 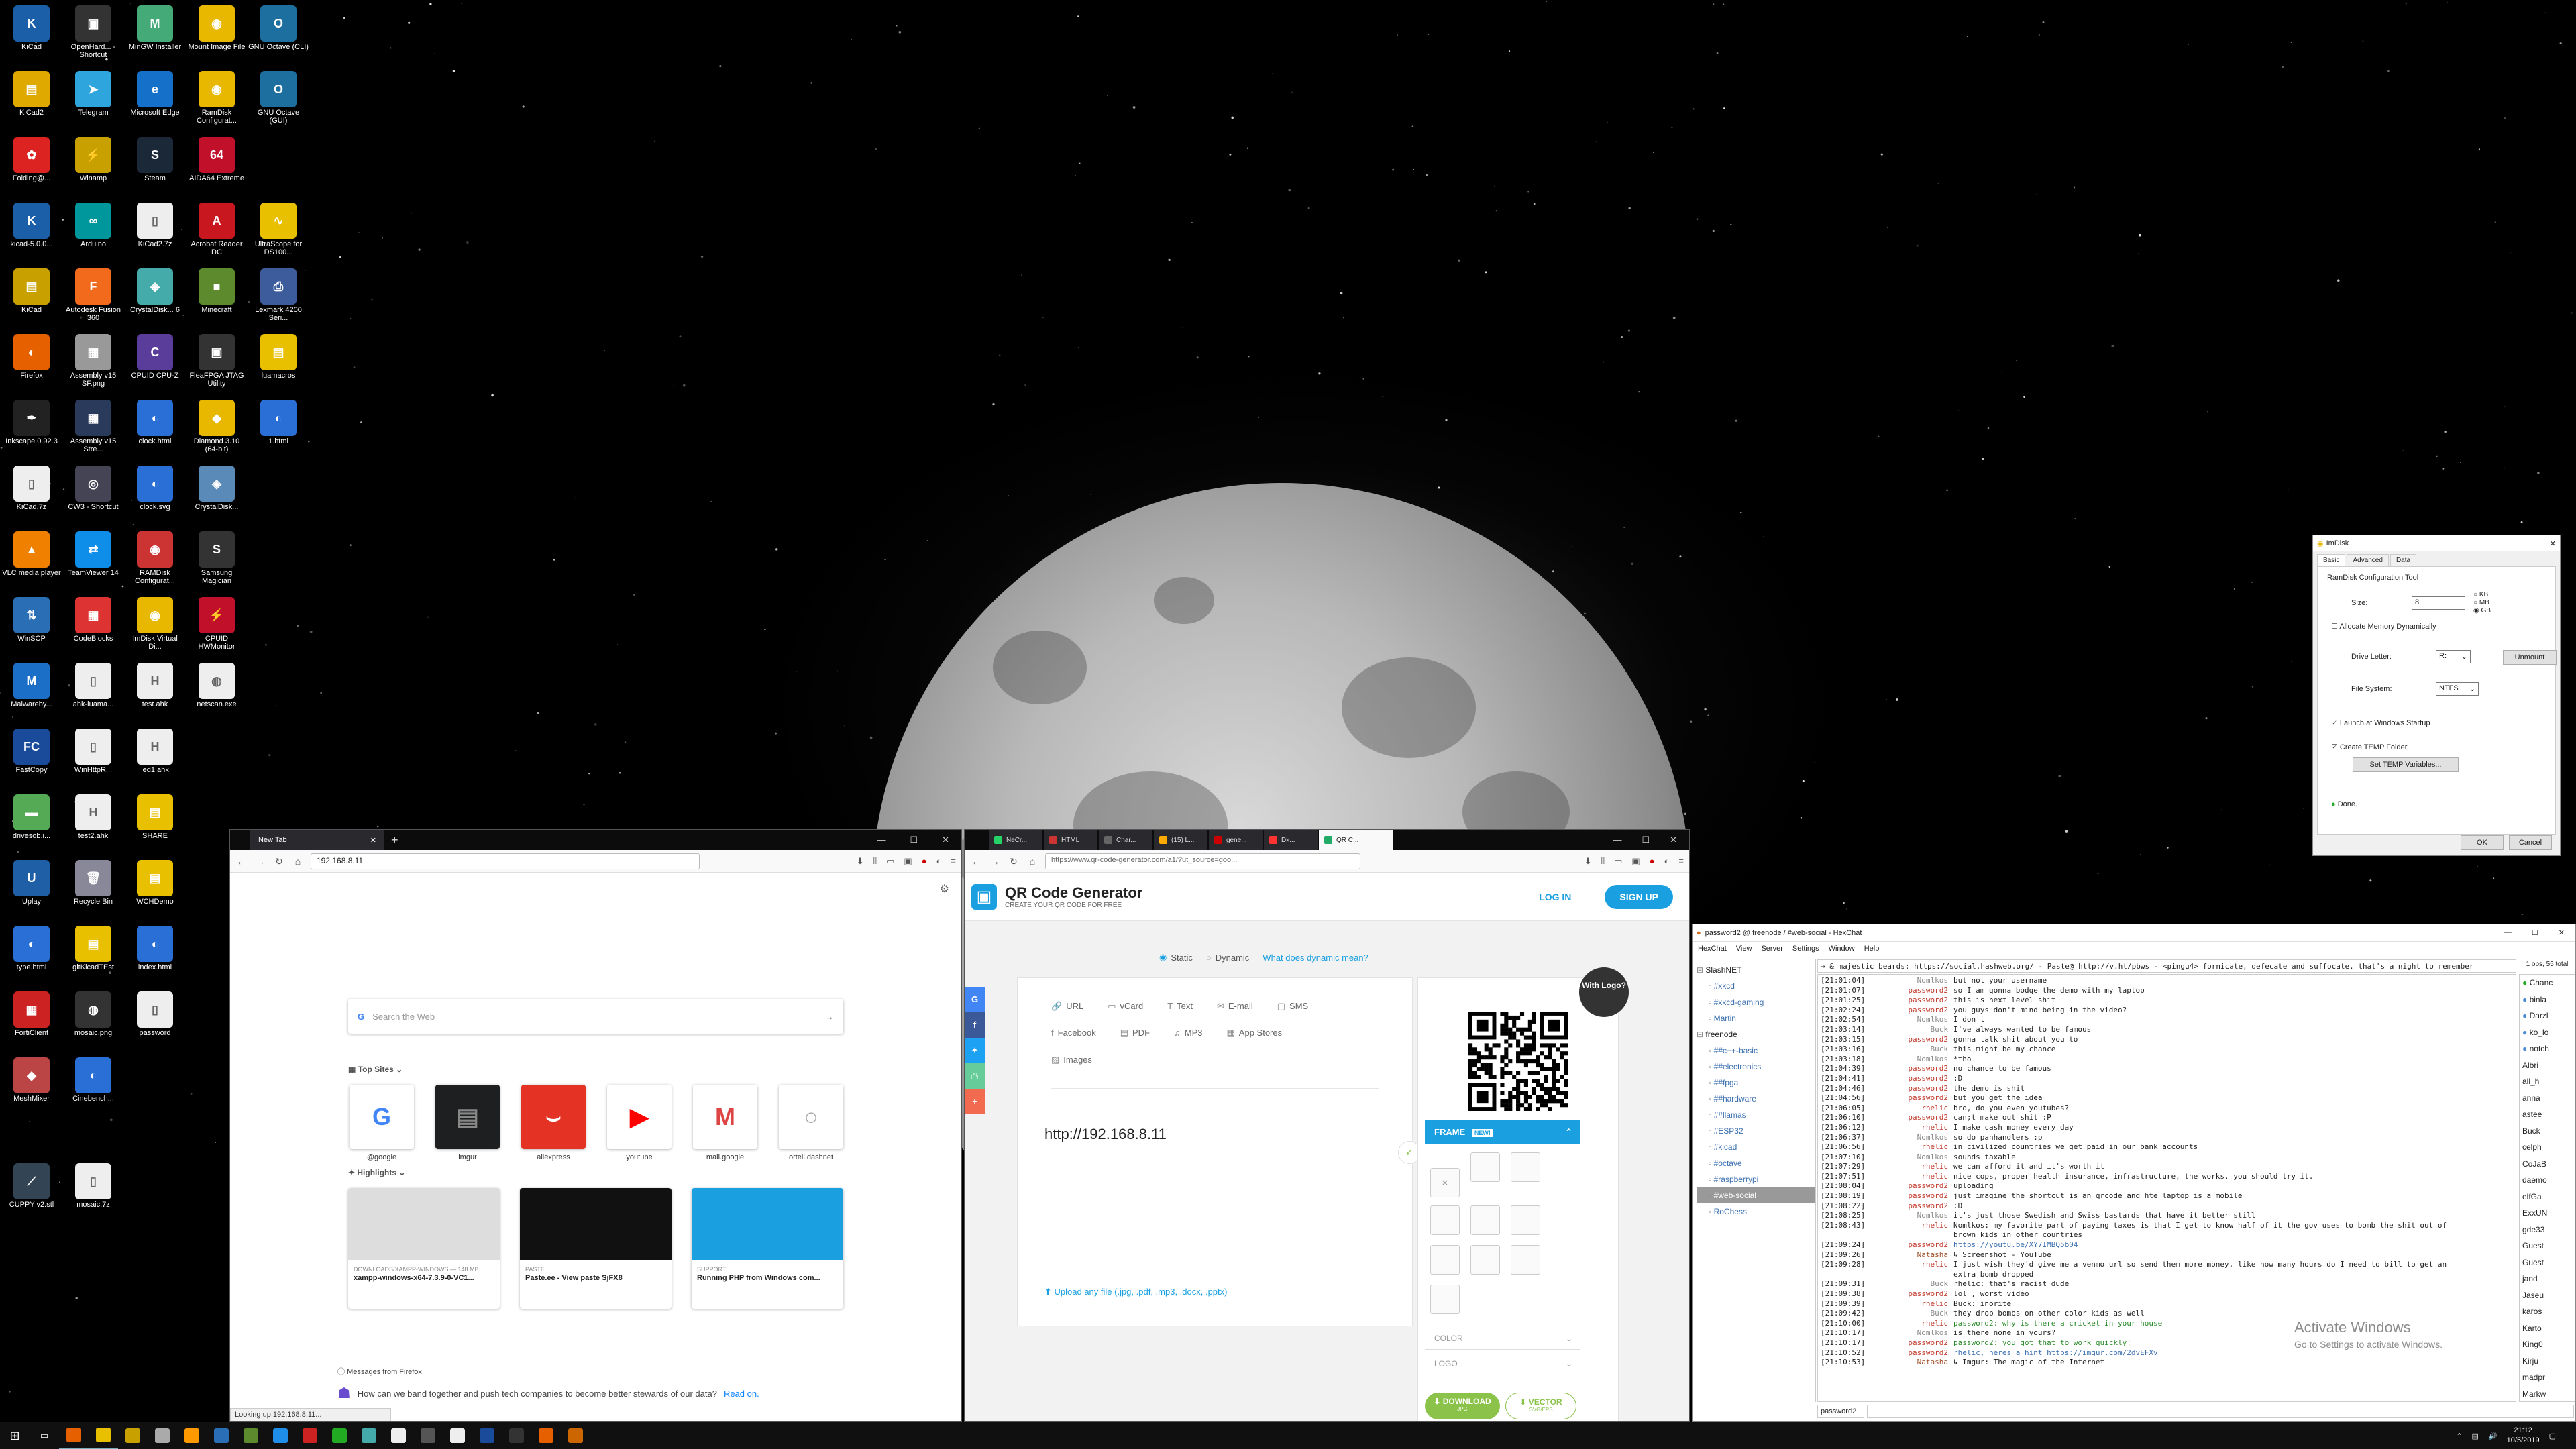 I want to click on user-list-item: Guest, so click(x=2547, y=1262).